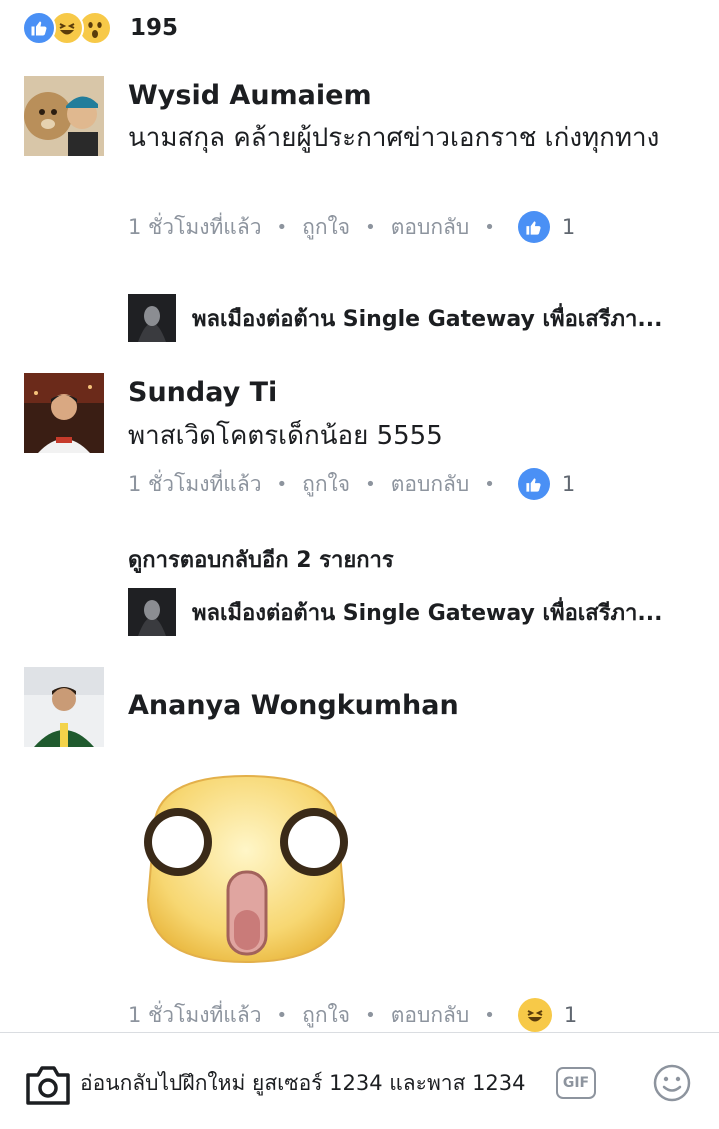  Describe the element at coordinates (672, 1083) in the screenshot. I see `smiley-icon` at that location.